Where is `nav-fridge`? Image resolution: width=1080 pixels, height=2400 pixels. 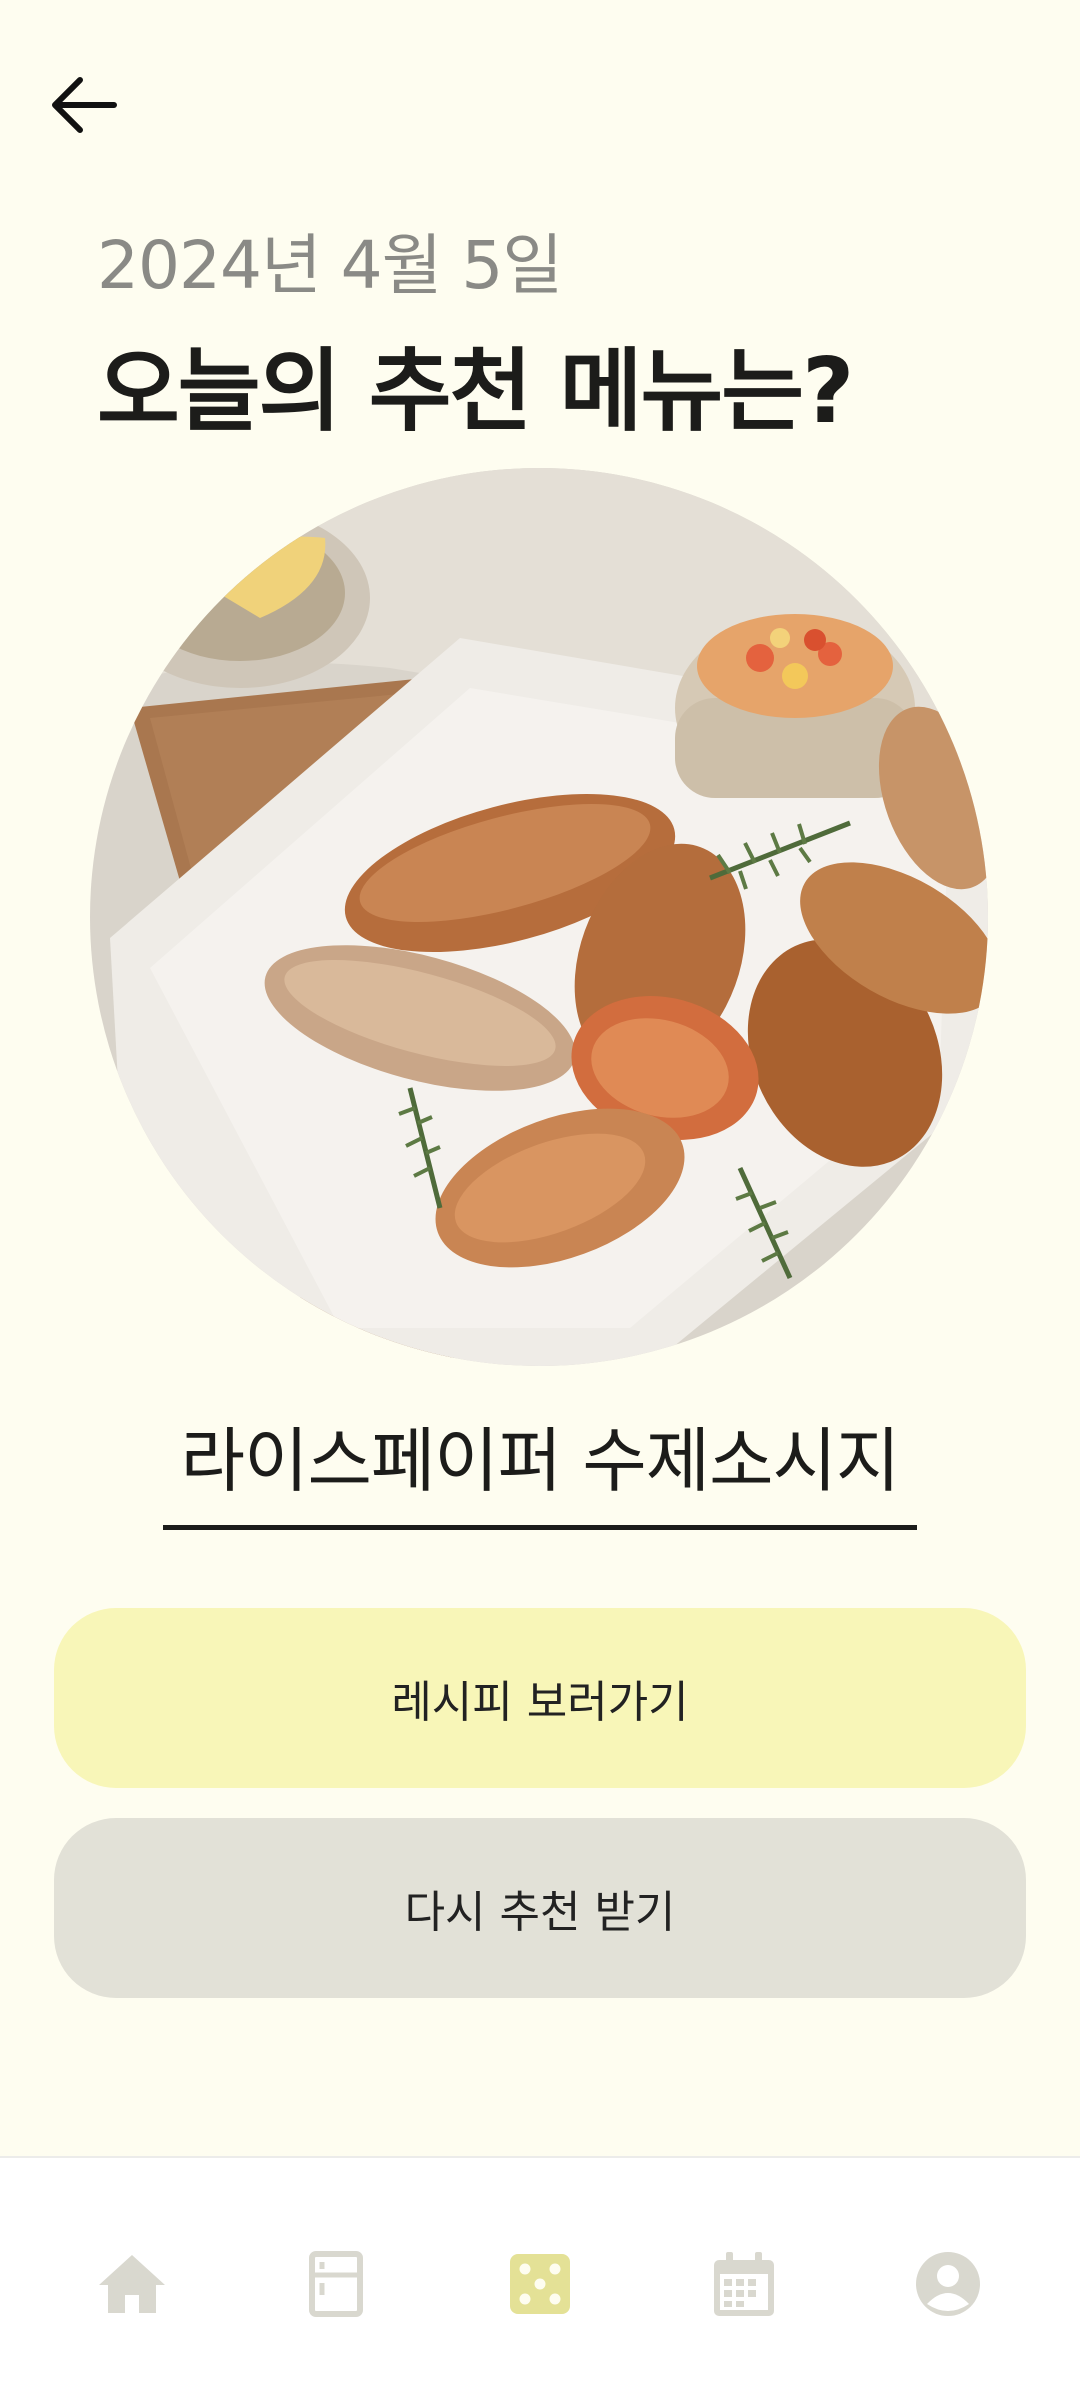 nav-fridge is located at coordinates (336, 2284).